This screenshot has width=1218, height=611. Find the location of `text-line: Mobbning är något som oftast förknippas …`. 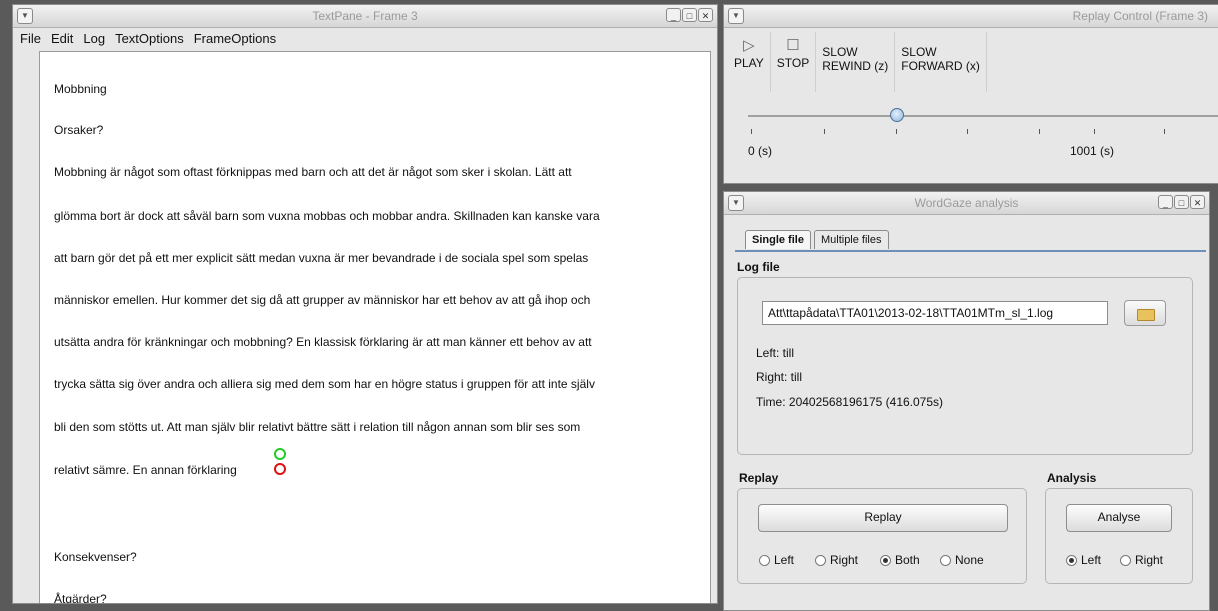

text-line: Mobbning är något som oftast förknippas … is located at coordinates (313, 172).